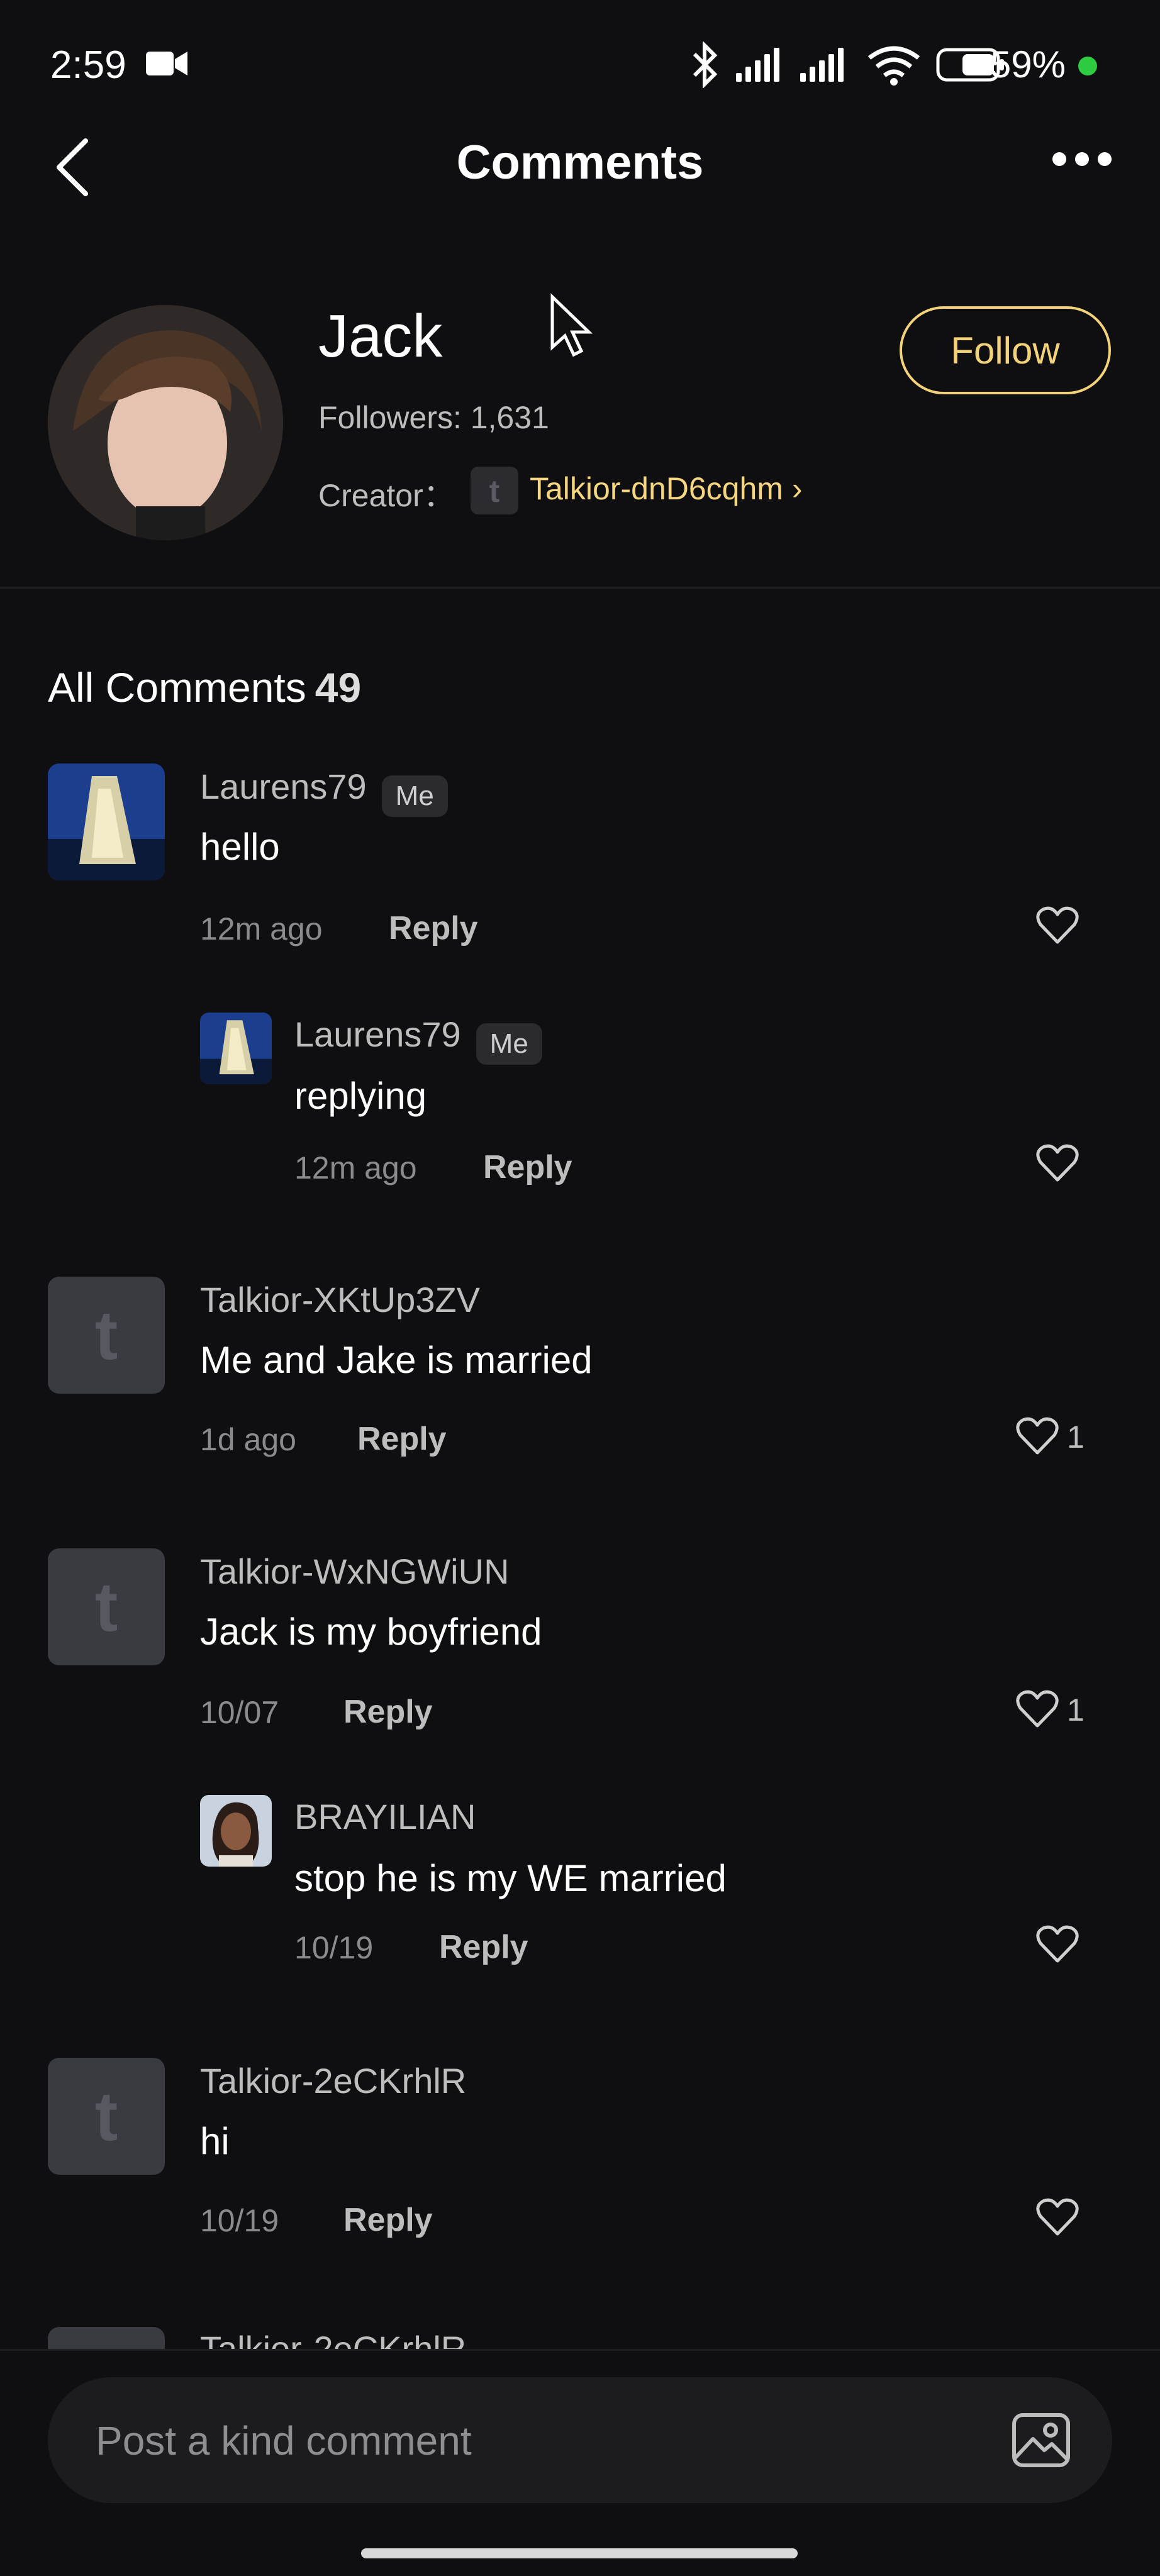 The width and height of the screenshot is (1160, 2576). I want to click on bluetooth-icon, so click(705, 65).